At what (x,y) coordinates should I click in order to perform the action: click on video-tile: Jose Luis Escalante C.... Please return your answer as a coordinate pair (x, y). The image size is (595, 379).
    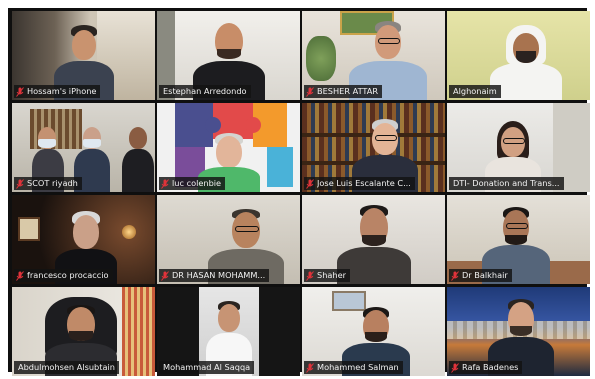
    Looking at the image, I should click on (373, 147).